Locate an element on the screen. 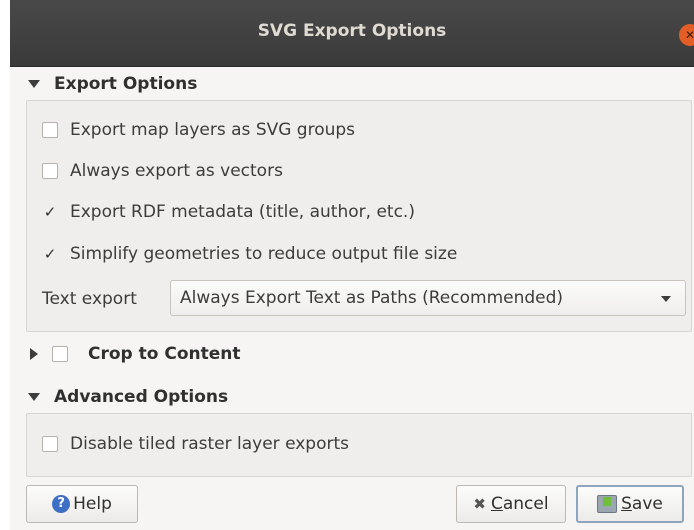 The height and width of the screenshot is (530, 694). always-export-vectors-checkbox: Always export as vectors is located at coordinates (162, 171).